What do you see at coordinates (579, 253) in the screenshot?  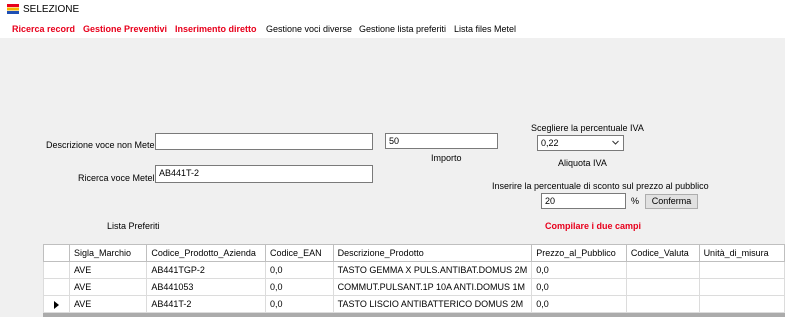 I see `column-header: Prezzo_al_Pubblico` at bounding box center [579, 253].